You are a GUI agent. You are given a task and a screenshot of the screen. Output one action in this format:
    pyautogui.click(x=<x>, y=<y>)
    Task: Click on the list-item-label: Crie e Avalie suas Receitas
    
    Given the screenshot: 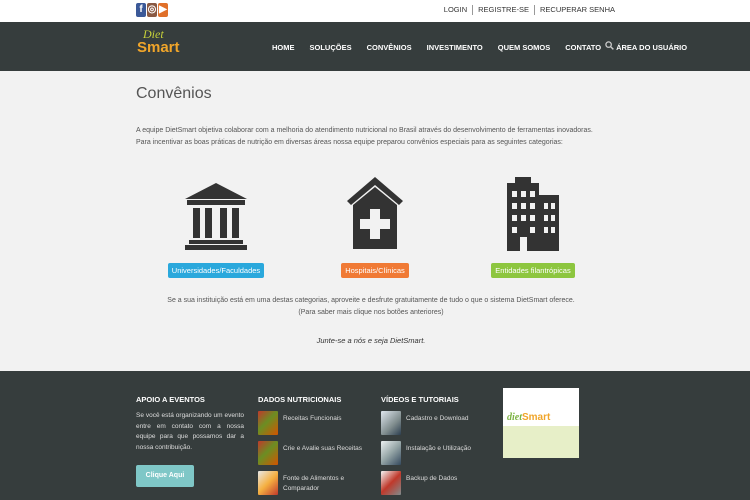 What is the action you would take?
    pyautogui.click(x=323, y=448)
    